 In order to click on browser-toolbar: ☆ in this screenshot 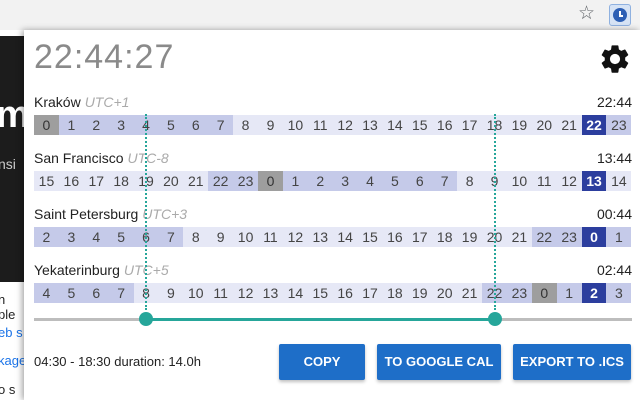, I will do `click(320, 15)`.